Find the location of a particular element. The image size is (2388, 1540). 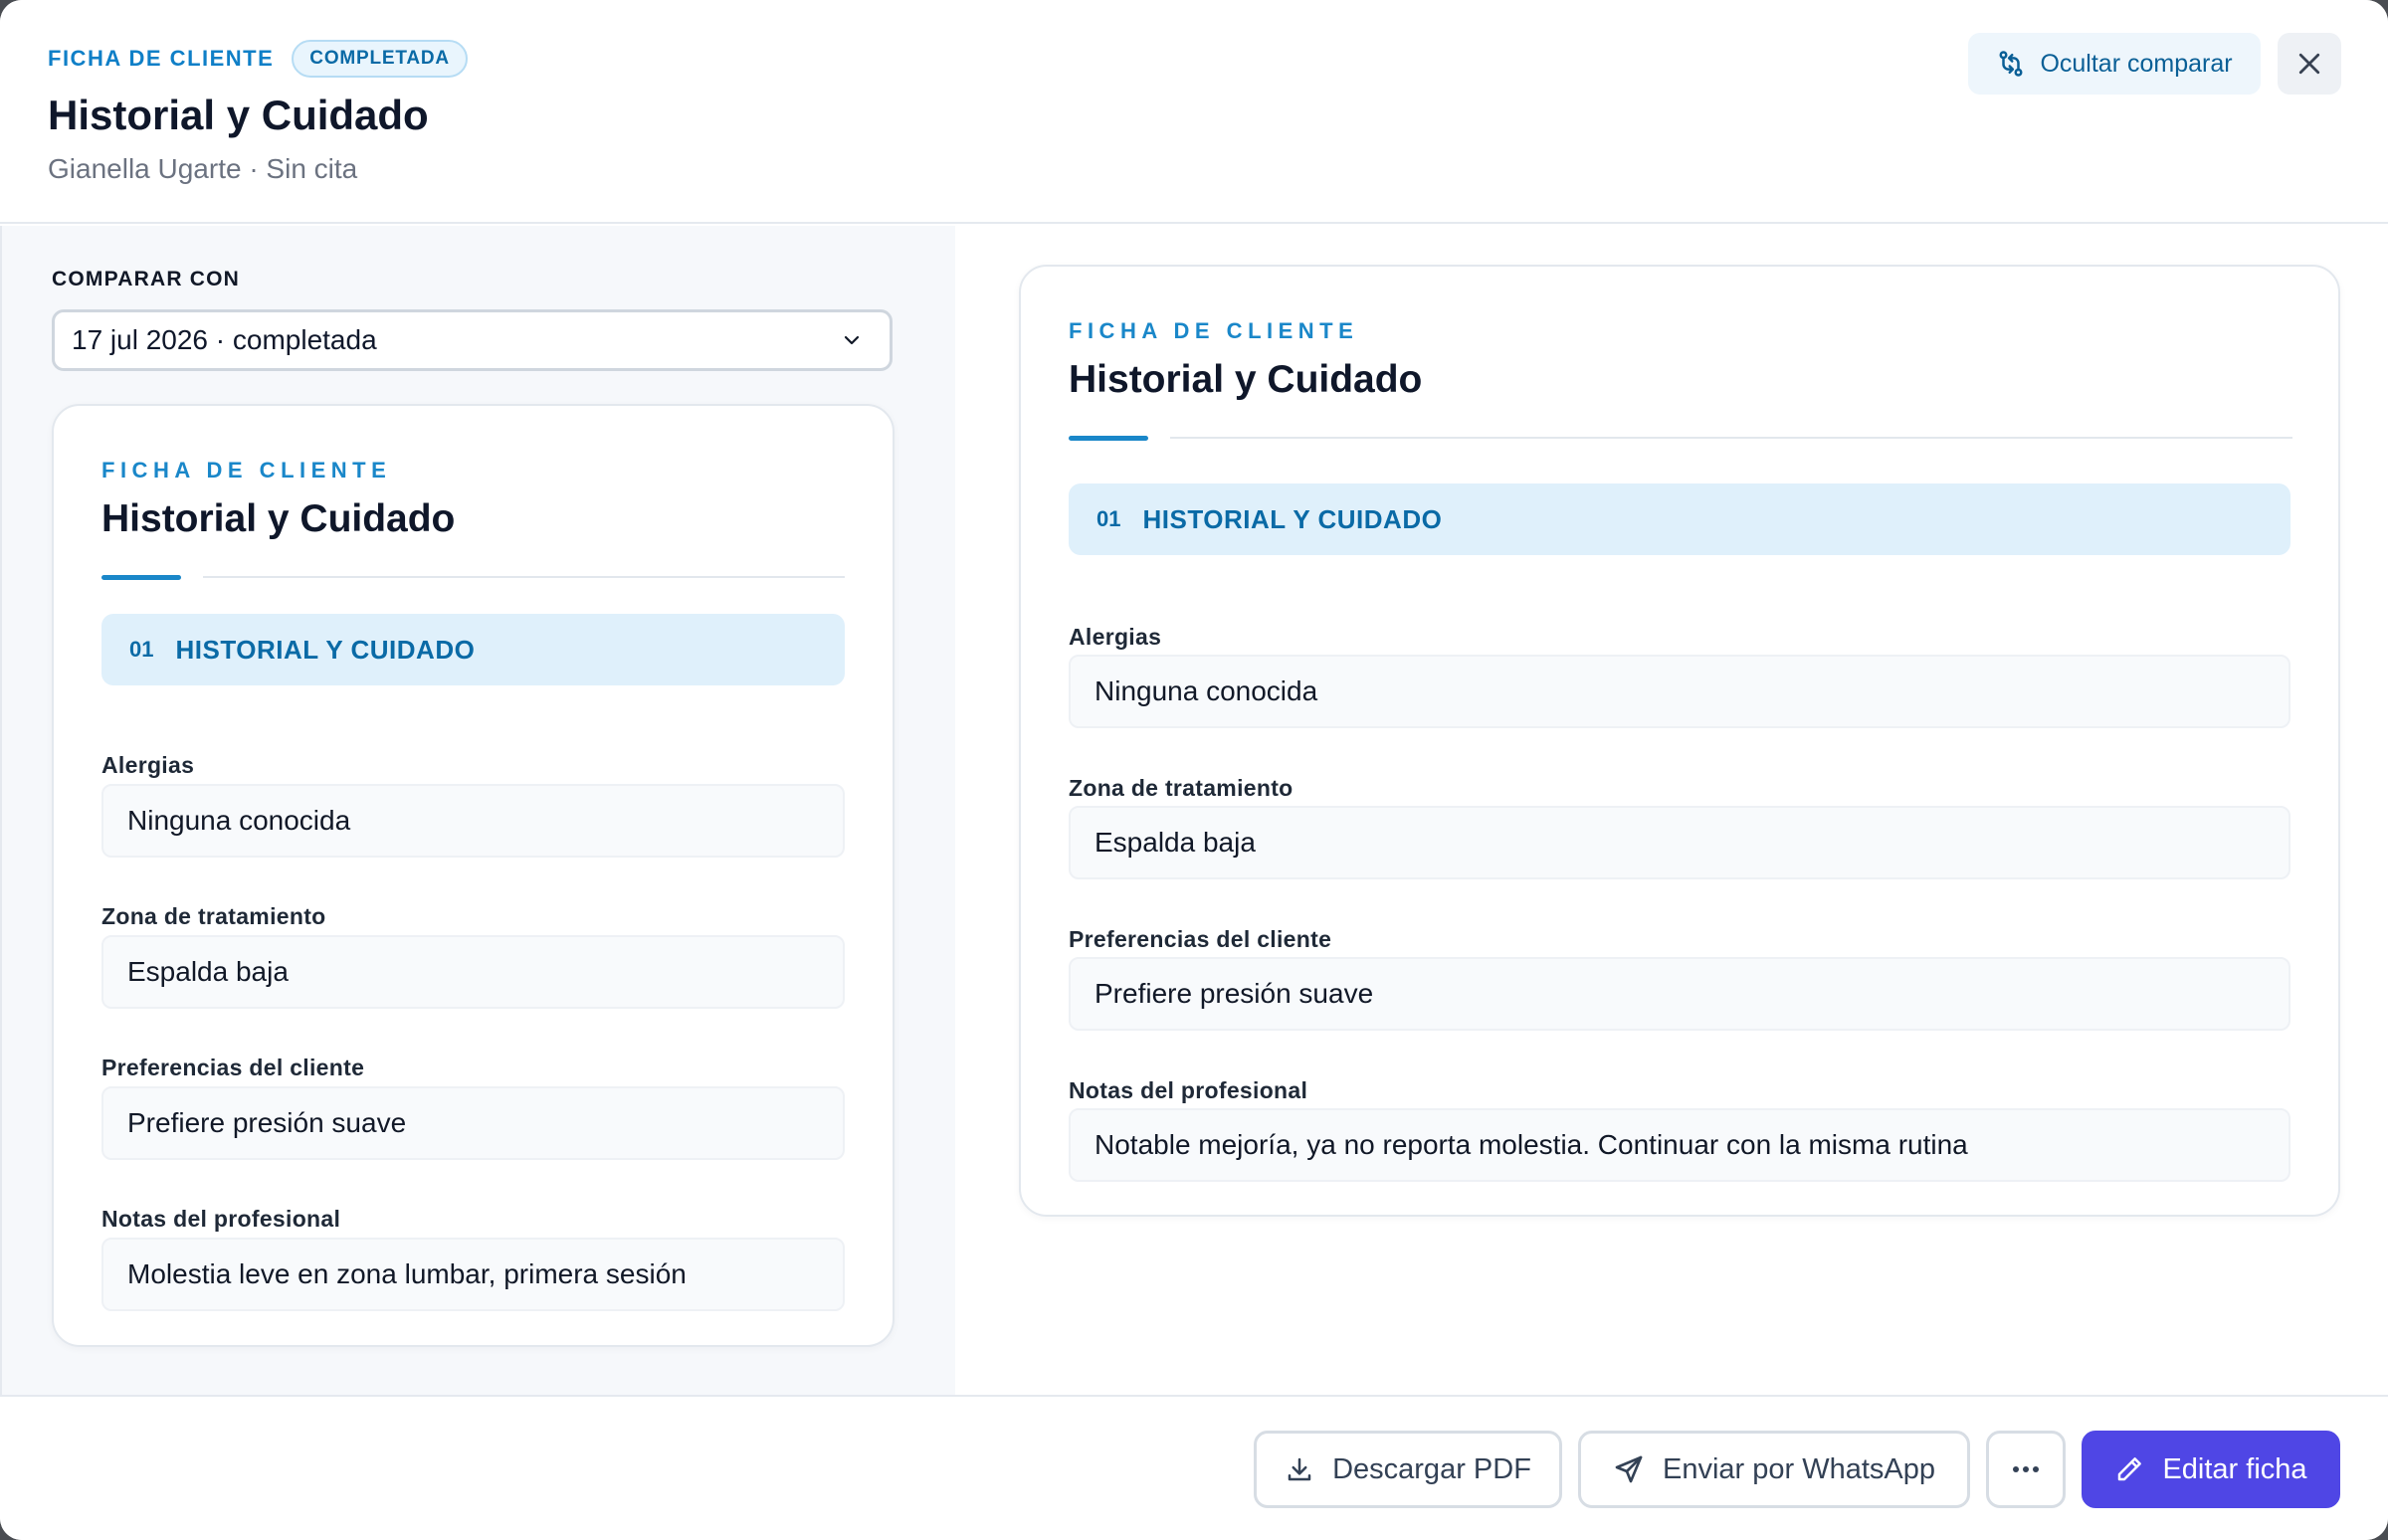

send-whatsapp-button: Enviar por WhatsApp is located at coordinates (1774, 1469).